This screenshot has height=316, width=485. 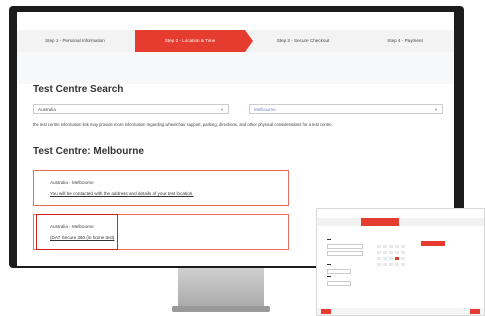 What do you see at coordinates (303, 41) in the screenshot?
I see `step-secure-checkout: Step 3 - Secure Checkout` at bounding box center [303, 41].